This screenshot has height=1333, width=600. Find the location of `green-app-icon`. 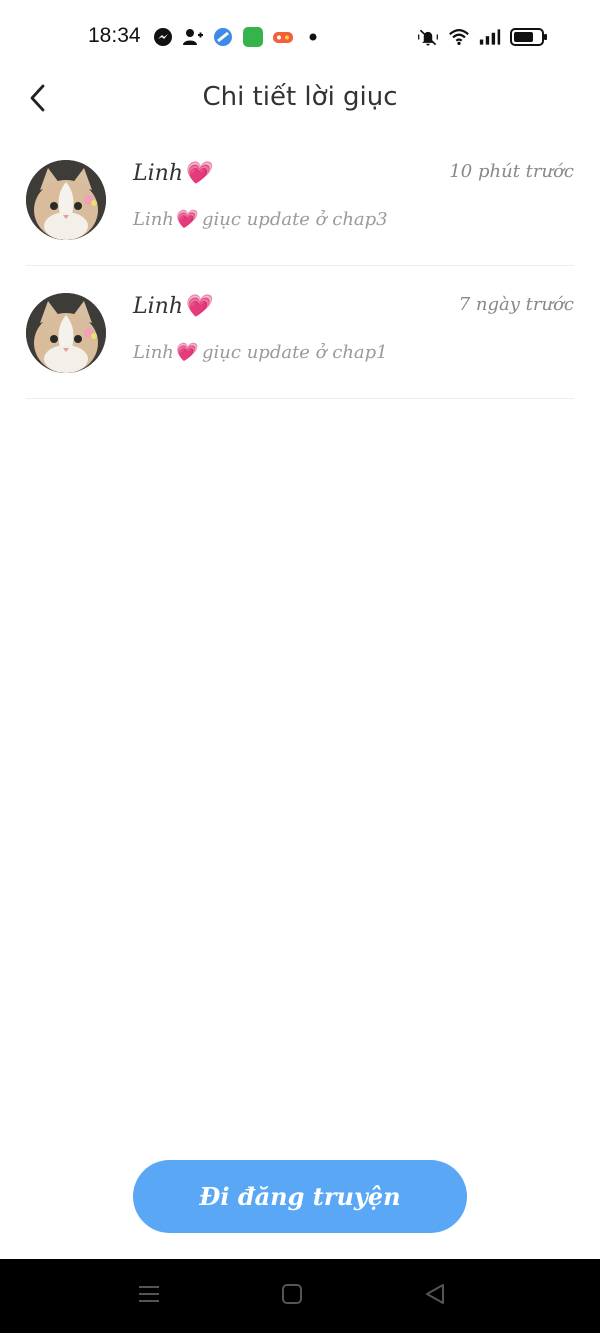

green-app-icon is located at coordinates (253, 37).